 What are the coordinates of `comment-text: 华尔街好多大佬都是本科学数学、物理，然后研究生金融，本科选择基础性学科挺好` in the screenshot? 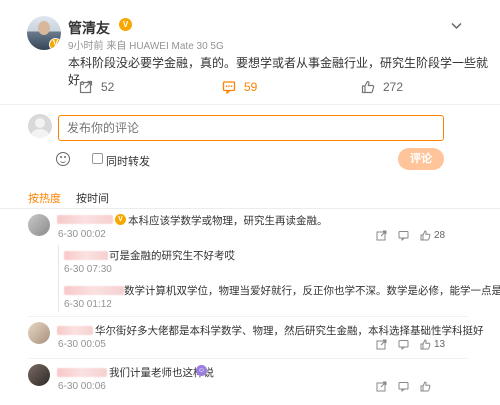 It's located at (289, 331).